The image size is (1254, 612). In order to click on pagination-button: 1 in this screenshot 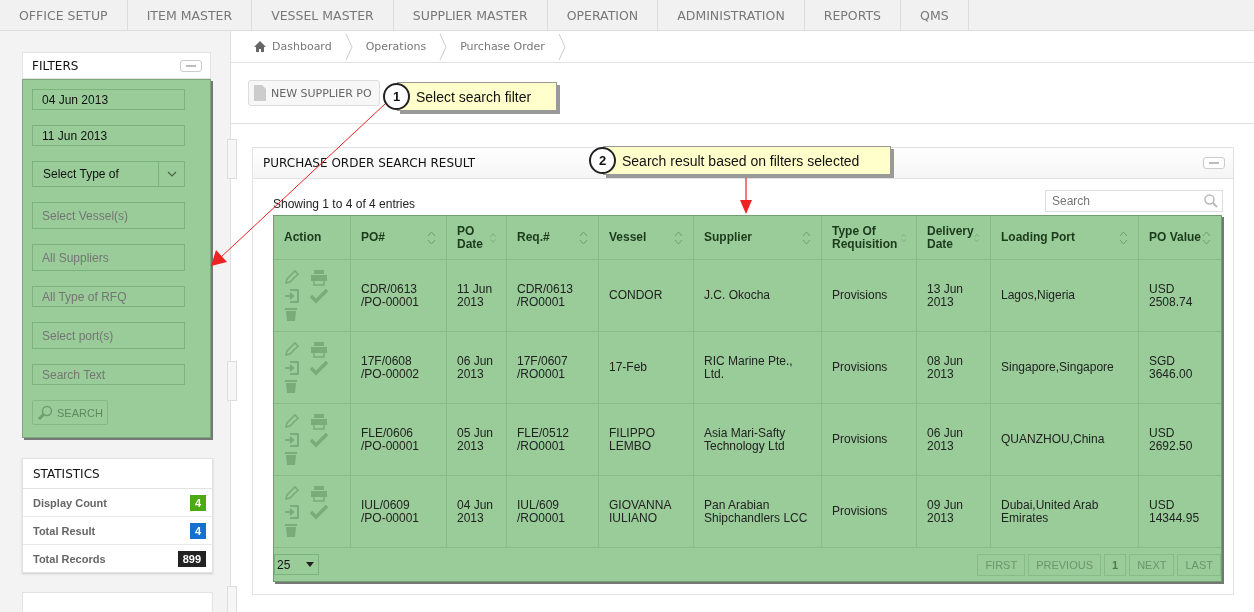, I will do `click(1115, 564)`.